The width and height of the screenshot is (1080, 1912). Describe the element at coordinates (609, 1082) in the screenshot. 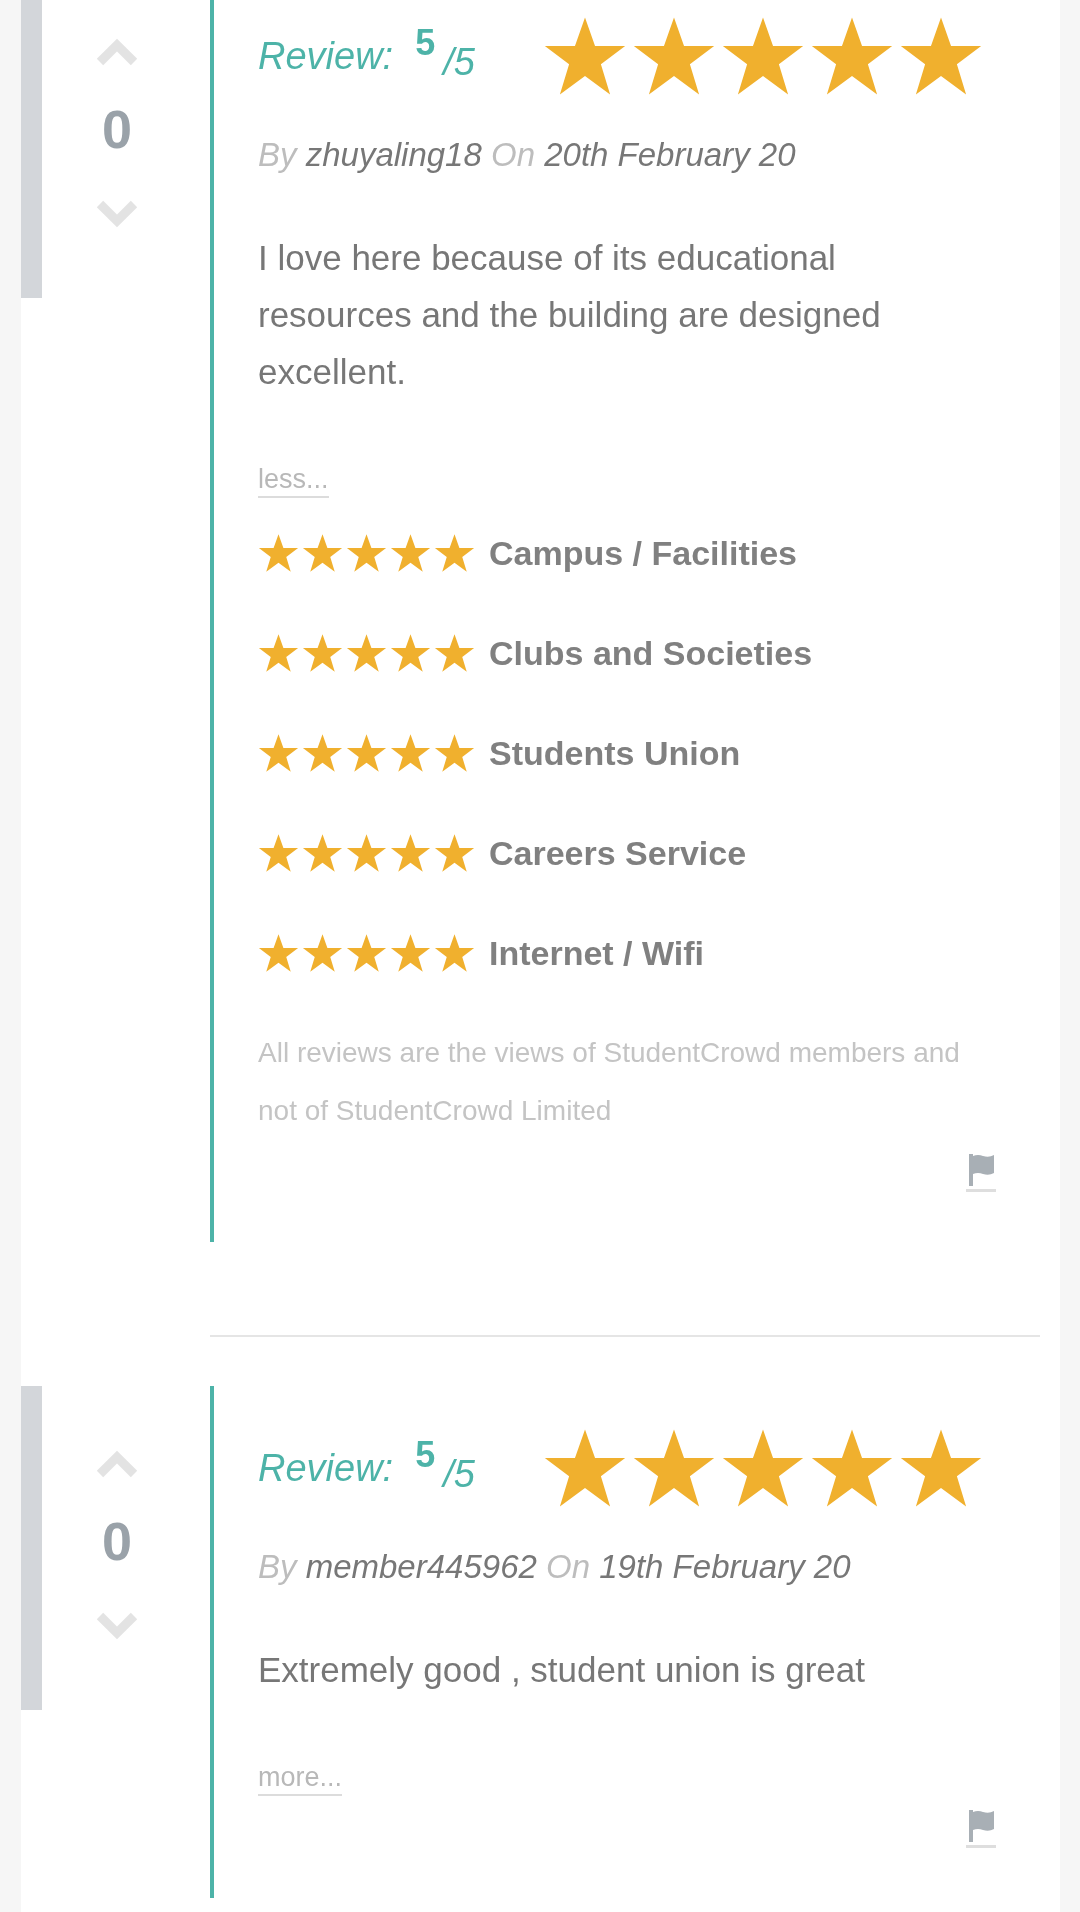

I see `disclaimer-text: All reviews are the views of StudentCrowd members and not of StudentCrowd Limited` at that location.